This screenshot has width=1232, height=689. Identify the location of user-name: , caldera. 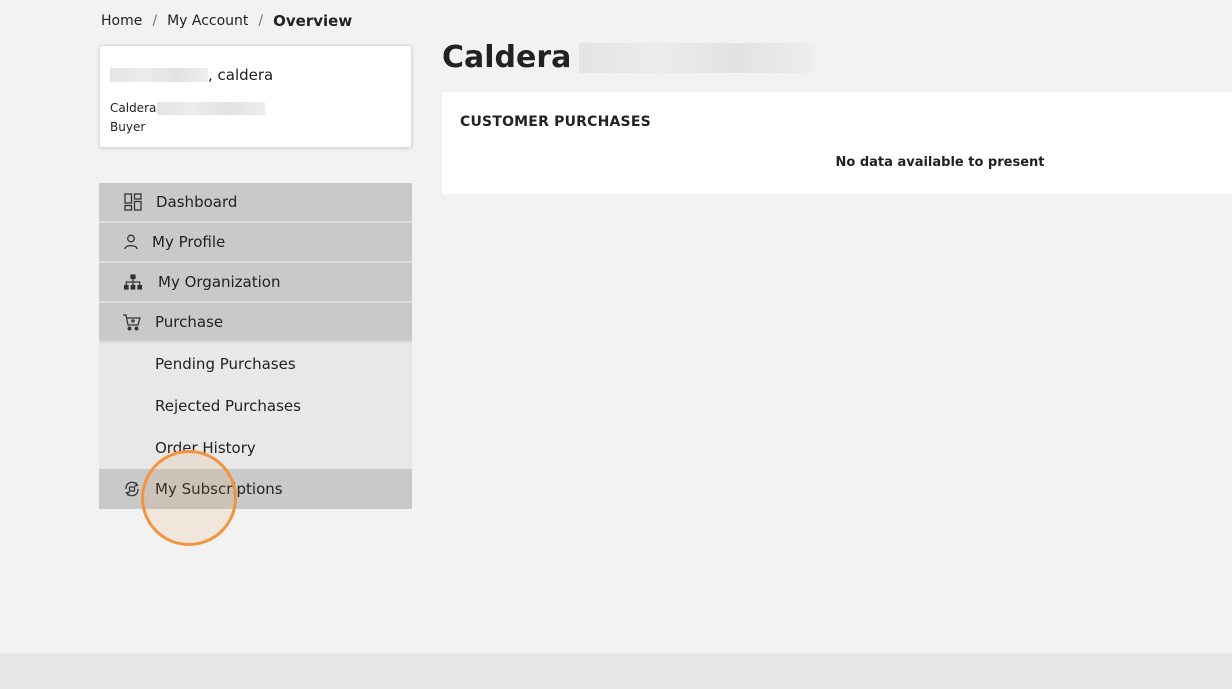
(191, 75).